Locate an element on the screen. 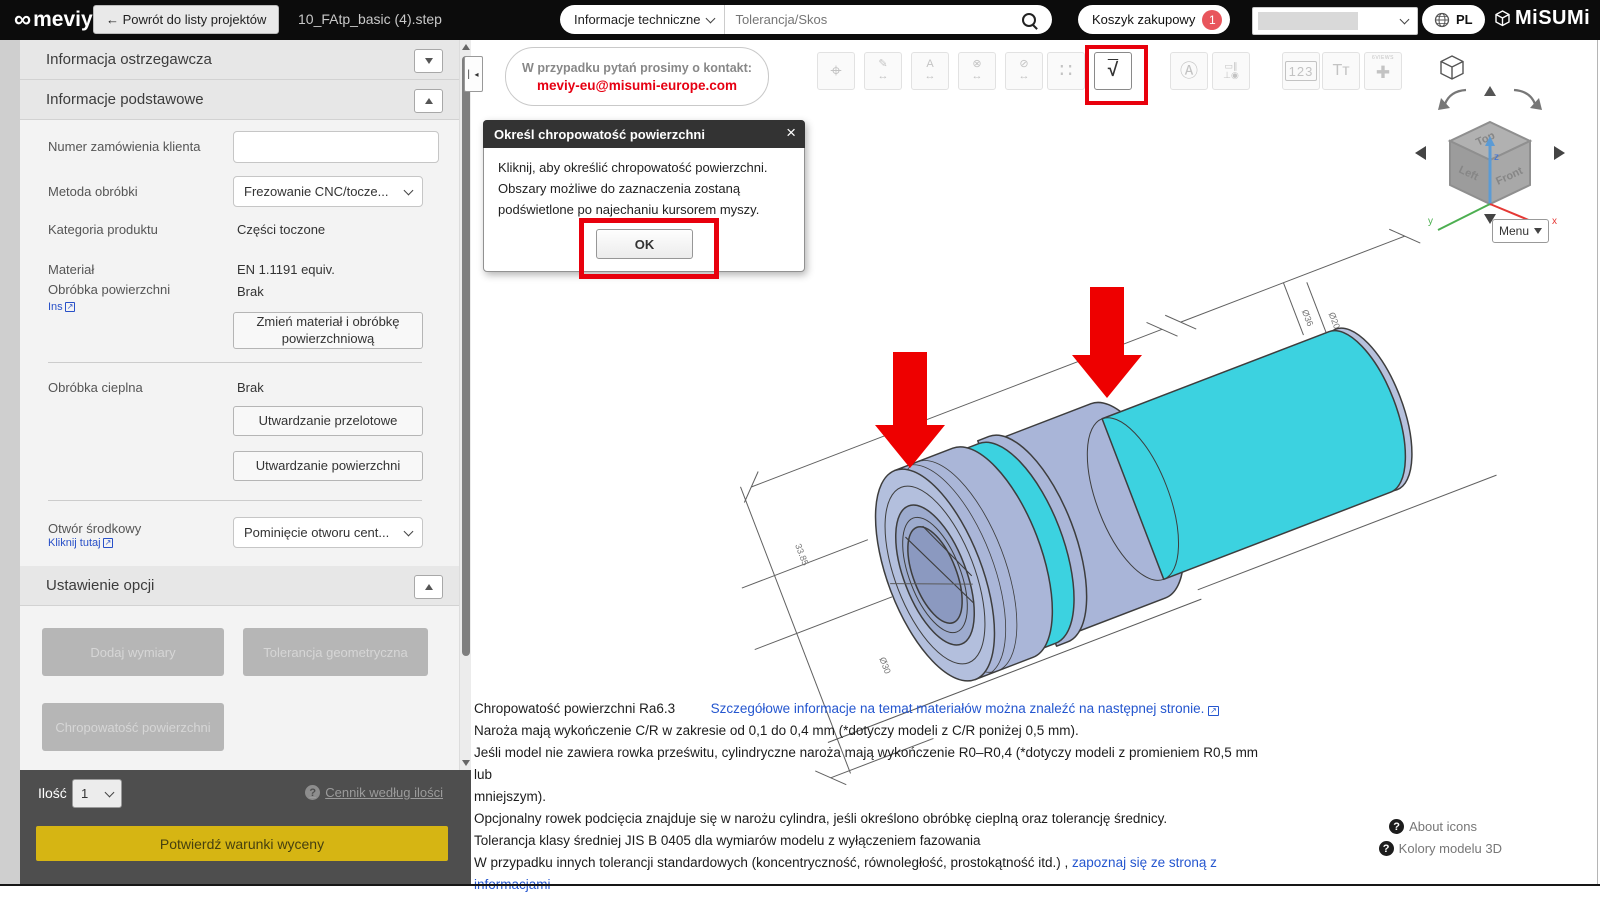  search-bar: Informacje techniczne is located at coordinates (806, 19).